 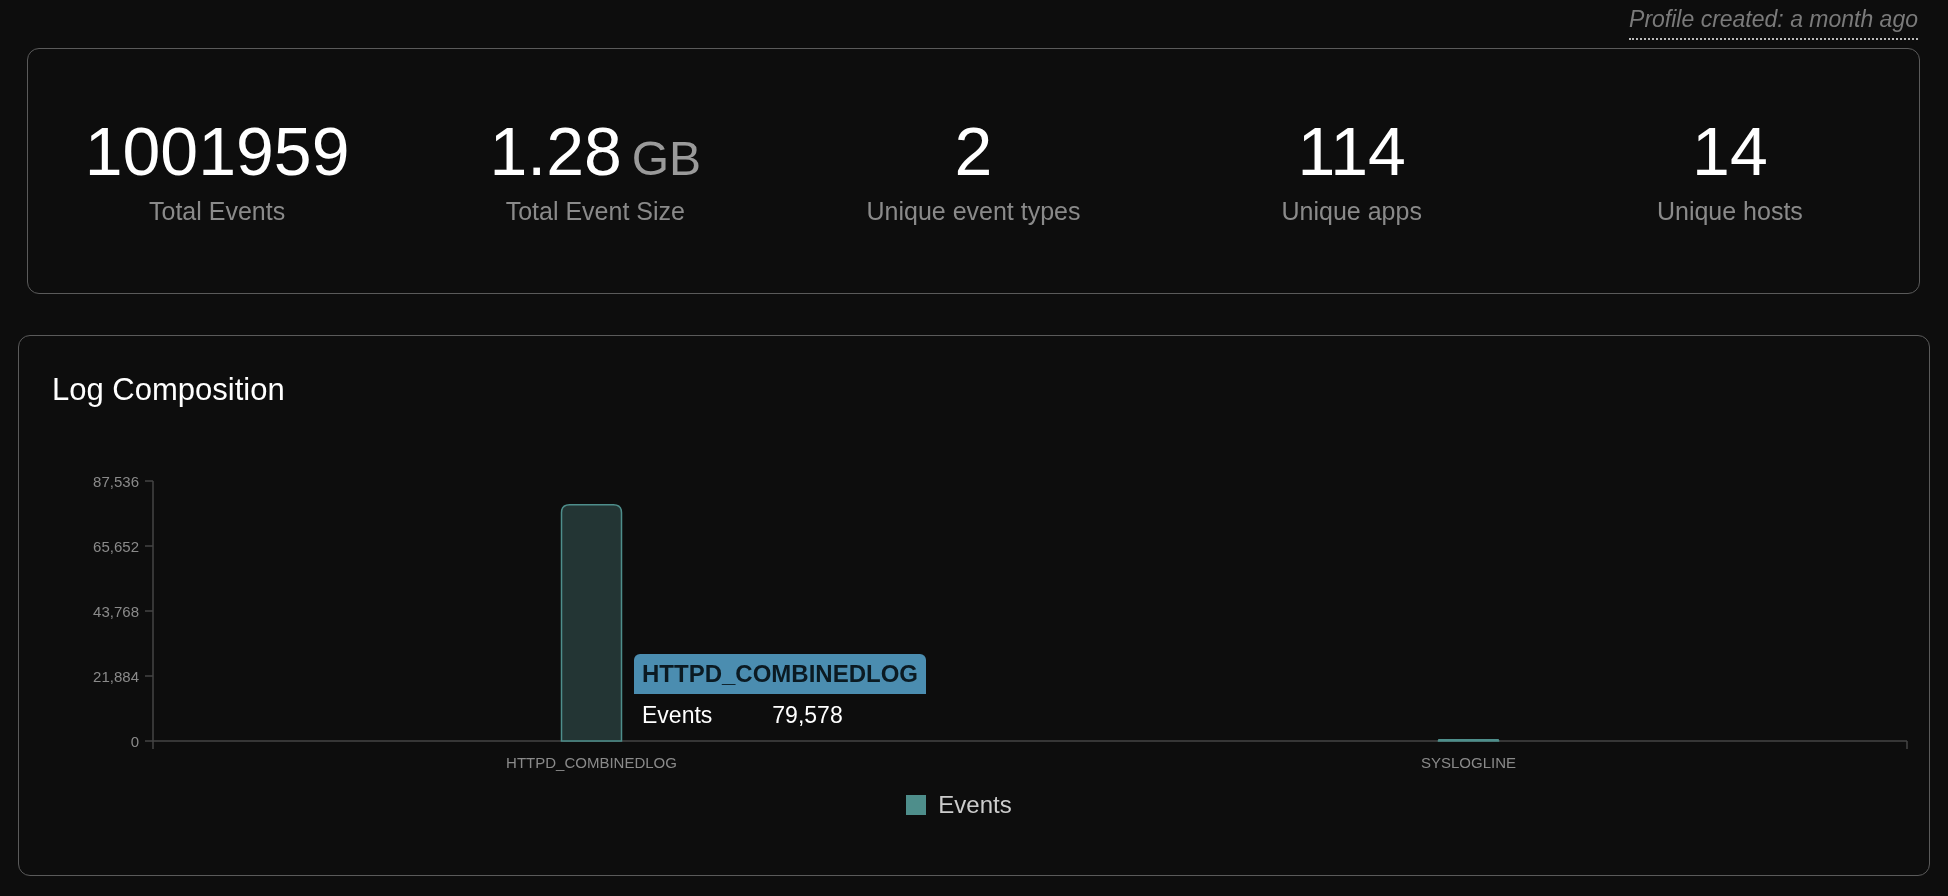 I want to click on stat-value: 114, so click(x=1351, y=150).